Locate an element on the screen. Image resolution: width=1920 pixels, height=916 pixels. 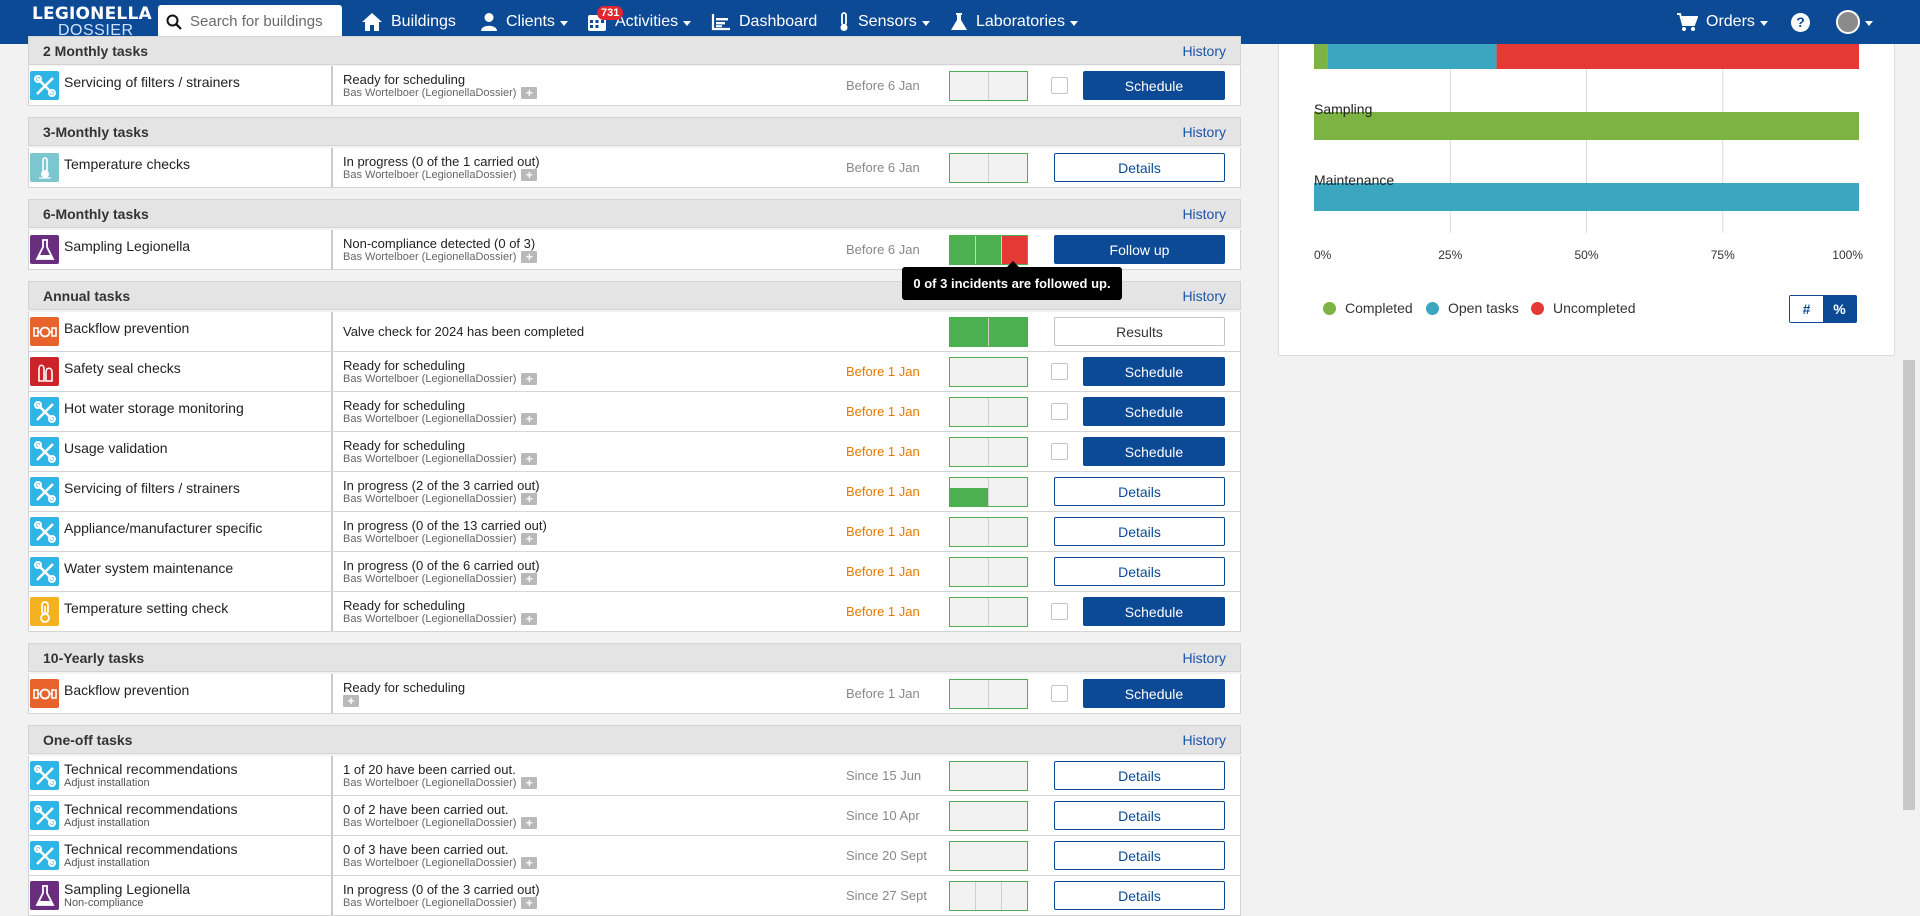
group-header: 3-Monthly tasks History is located at coordinates (634, 131).